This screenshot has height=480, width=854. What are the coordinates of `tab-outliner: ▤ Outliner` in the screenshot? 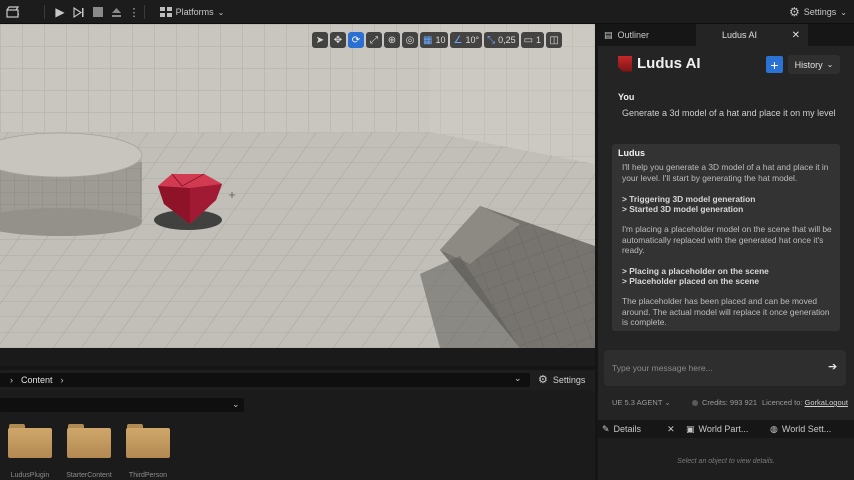 It's located at (647, 35).